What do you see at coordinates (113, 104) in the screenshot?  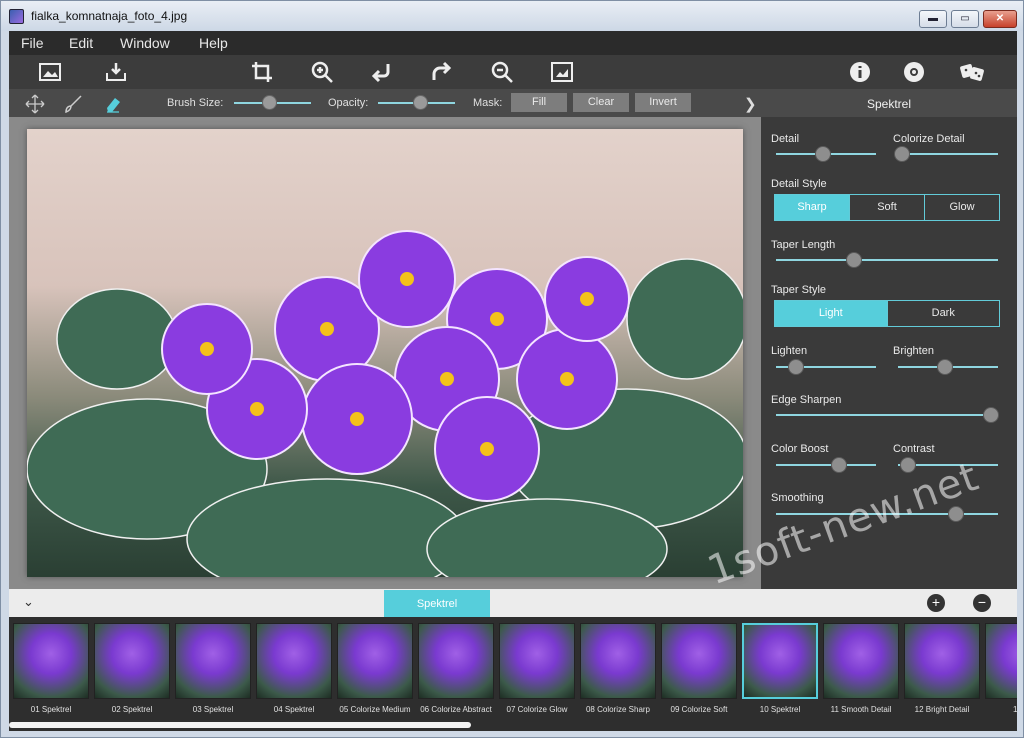 I see `eraser-icon` at bounding box center [113, 104].